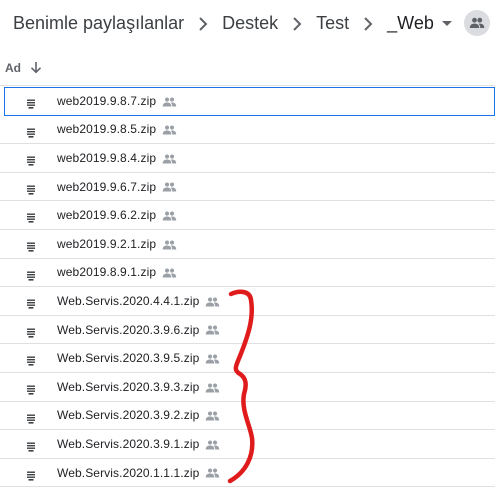 The height and width of the screenshot is (500, 495). Describe the element at coordinates (247, 158) in the screenshot. I see `file-row: web2019.9.8.4.zip` at that location.